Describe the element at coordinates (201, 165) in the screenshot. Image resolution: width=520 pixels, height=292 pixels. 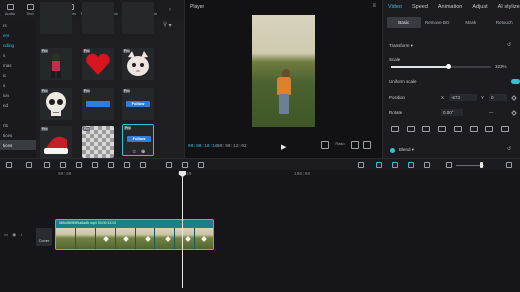
I see `magic-icon` at that location.